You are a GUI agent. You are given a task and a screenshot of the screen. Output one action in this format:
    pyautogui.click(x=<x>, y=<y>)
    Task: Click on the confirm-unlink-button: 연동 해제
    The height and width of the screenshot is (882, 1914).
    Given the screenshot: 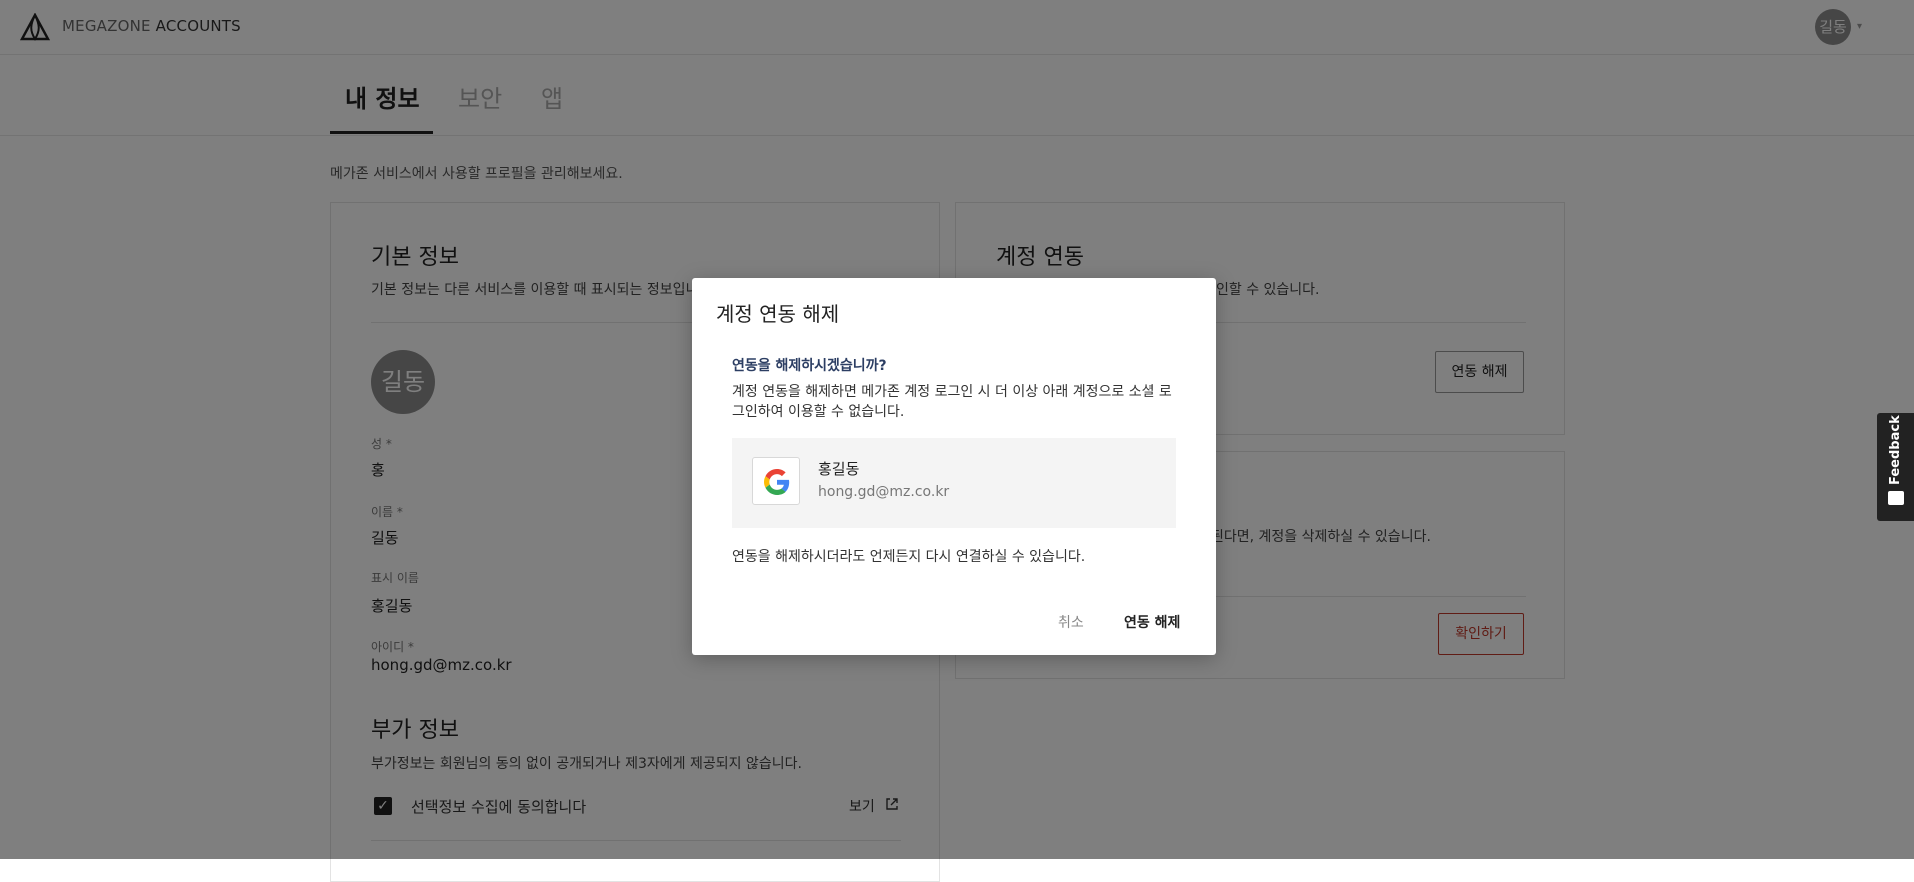 What is the action you would take?
    pyautogui.click(x=1152, y=622)
    